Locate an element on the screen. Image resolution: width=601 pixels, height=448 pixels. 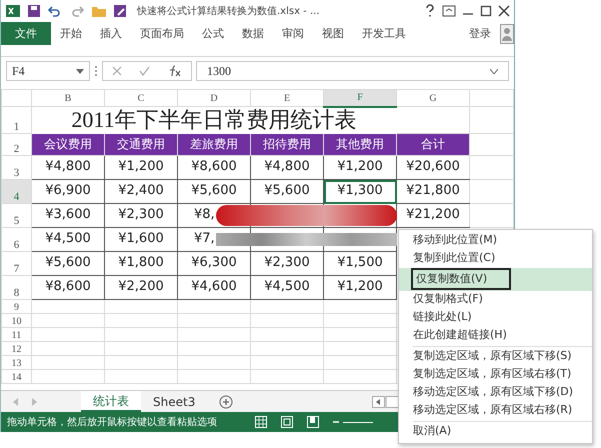
dropdown-caret-icon is located at coordinates (80, 71).